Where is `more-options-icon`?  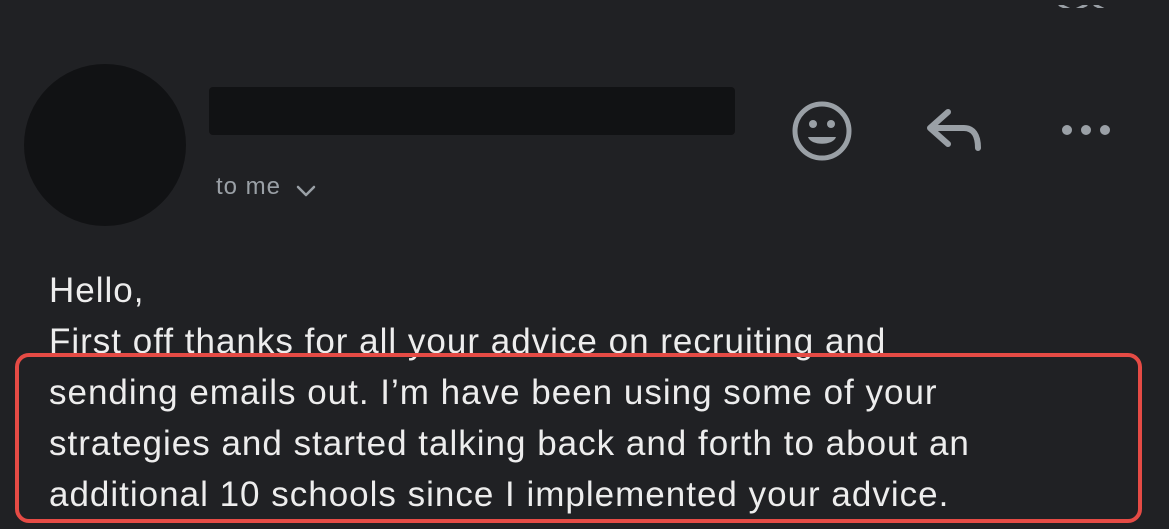 more-options-icon is located at coordinates (1086, 130).